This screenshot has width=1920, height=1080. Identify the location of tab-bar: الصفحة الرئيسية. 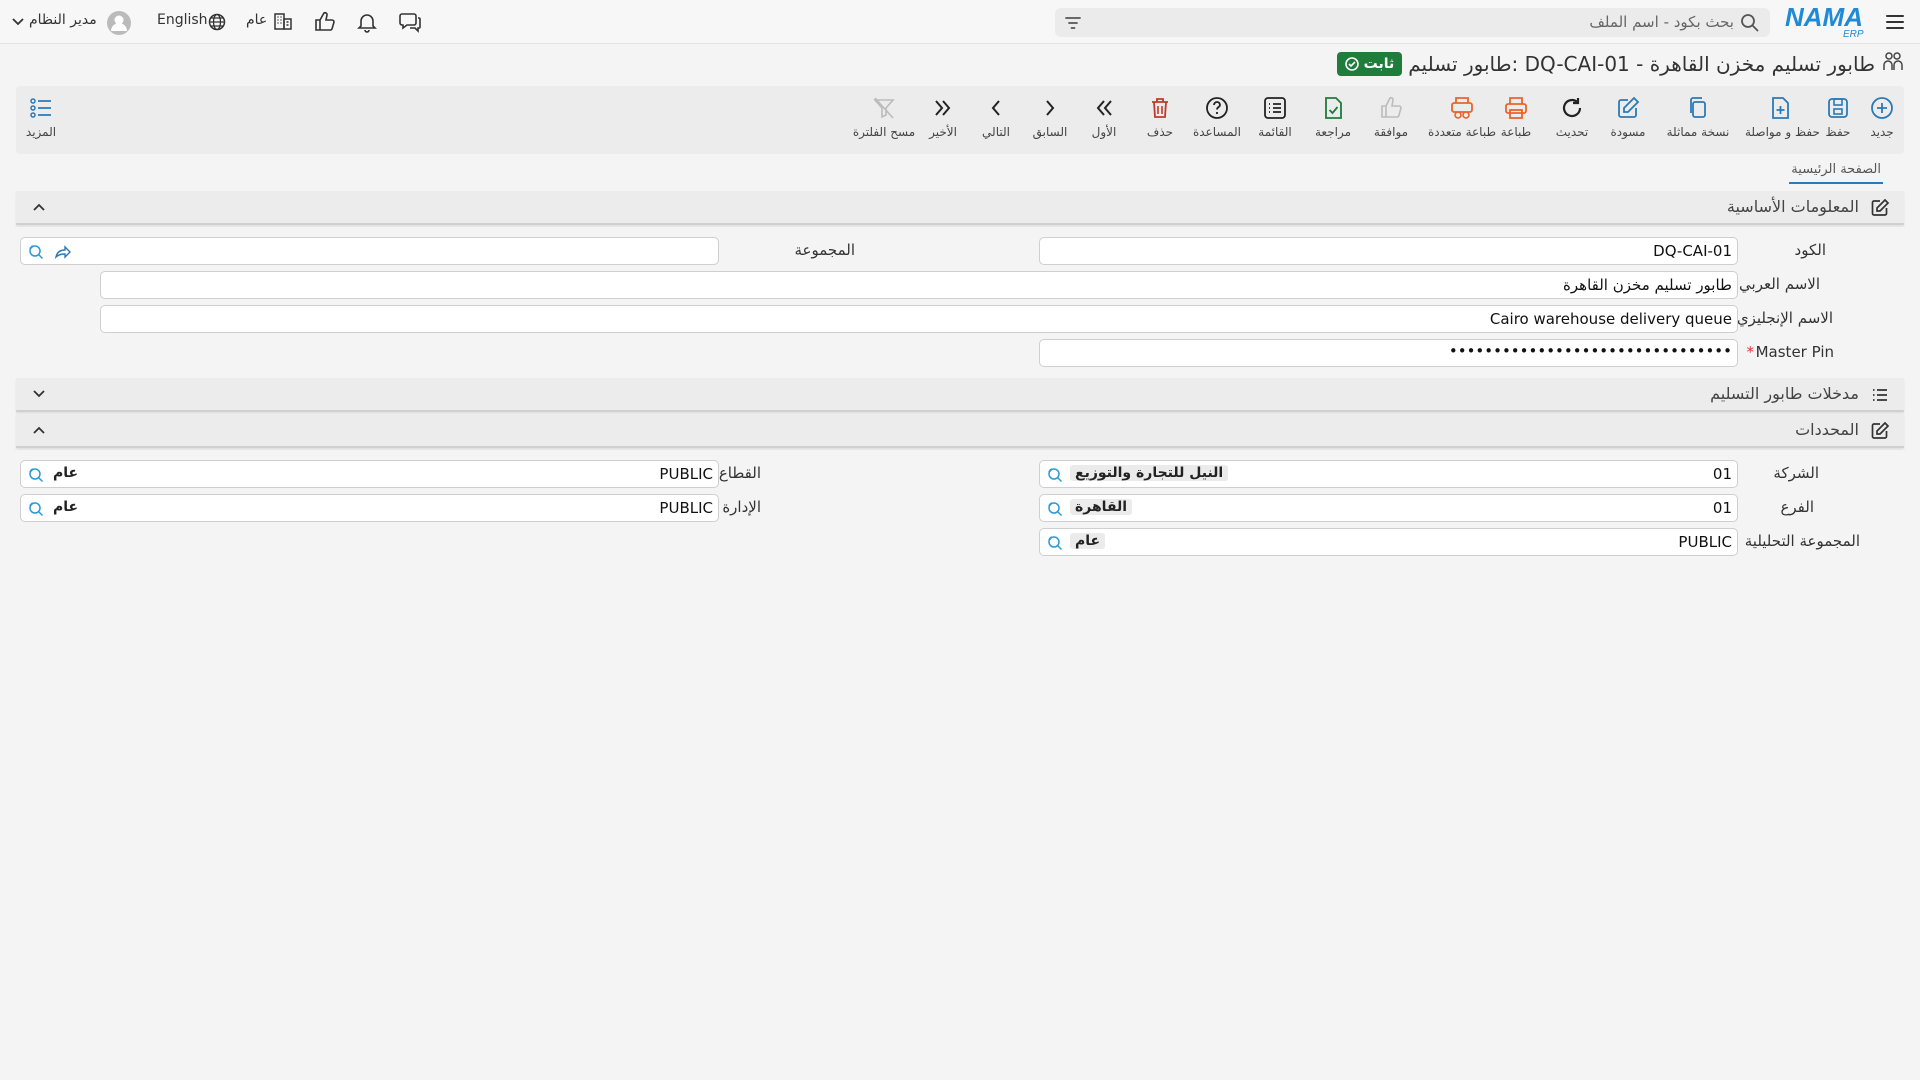
(1836, 173).